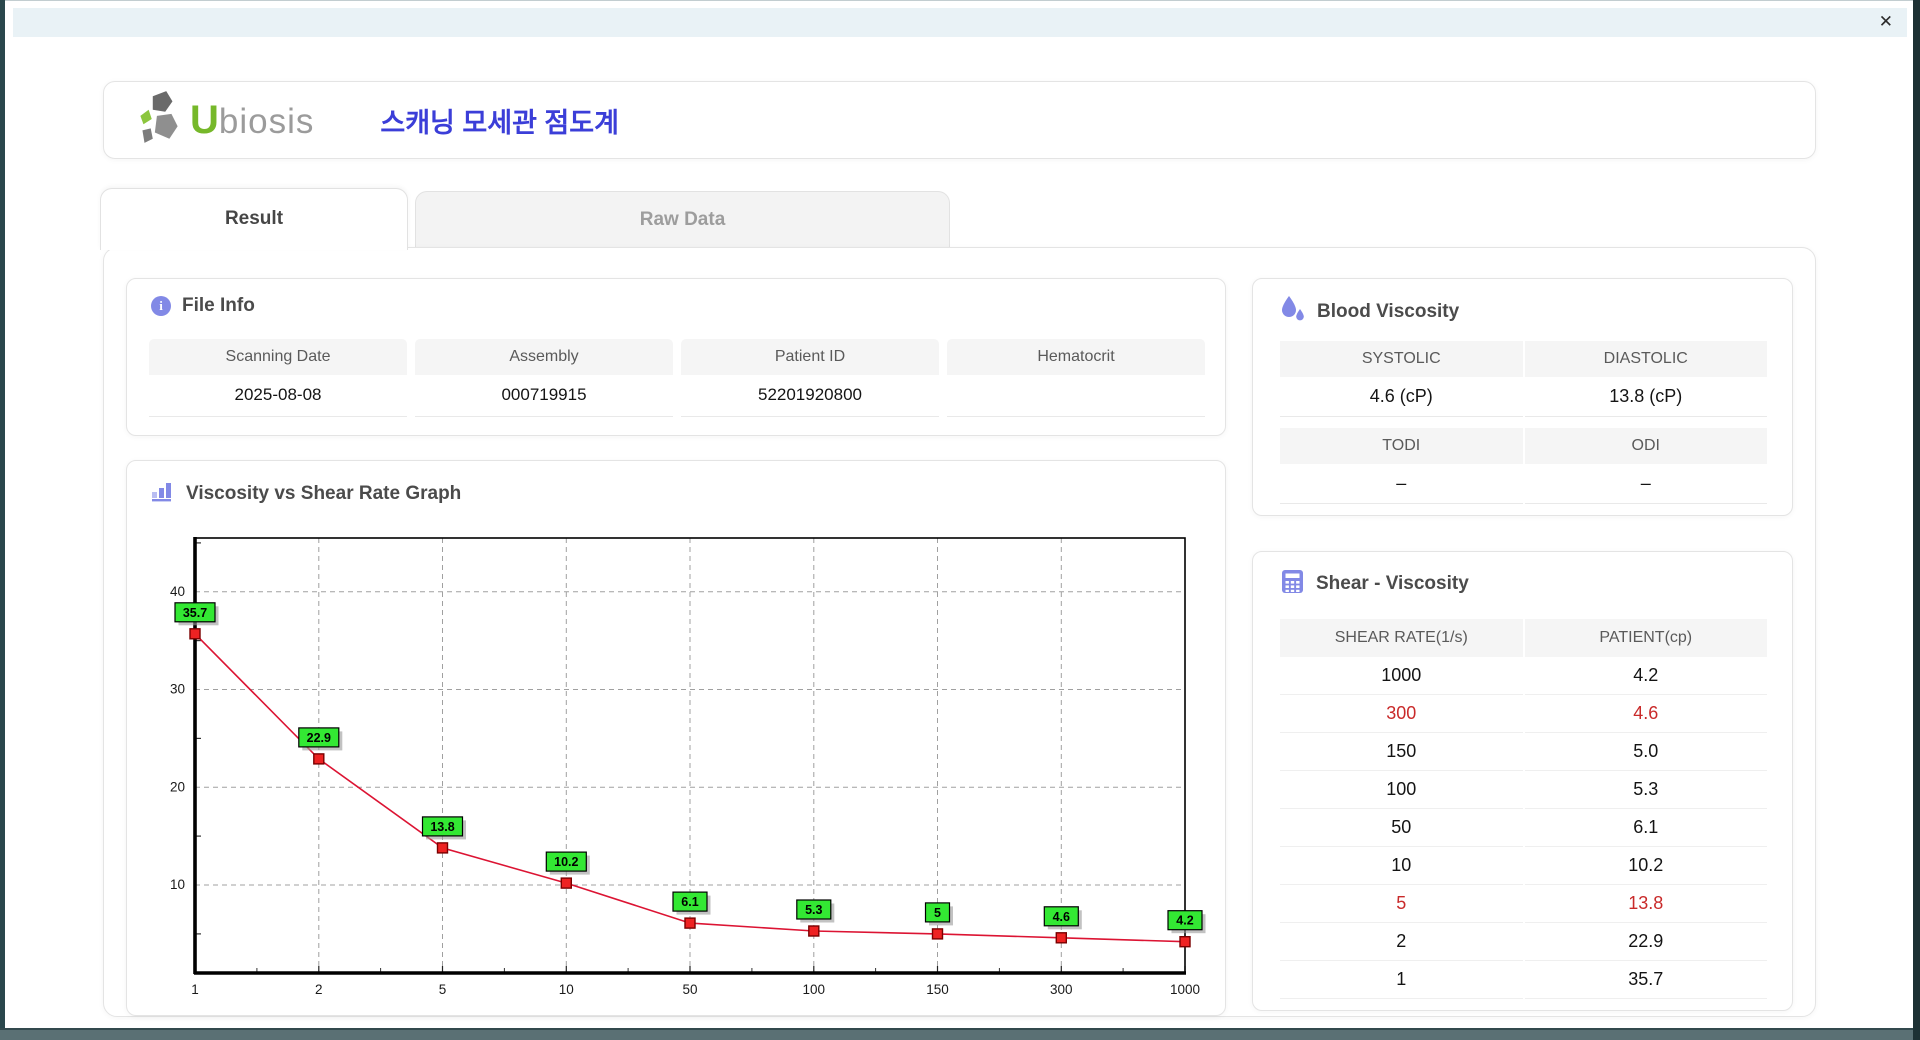 Image resolution: width=1920 pixels, height=1040 pixels. Describe the element at coordinates (1401, 942) in the screenshot. I see `shear-rate-cell: 2` at that location.